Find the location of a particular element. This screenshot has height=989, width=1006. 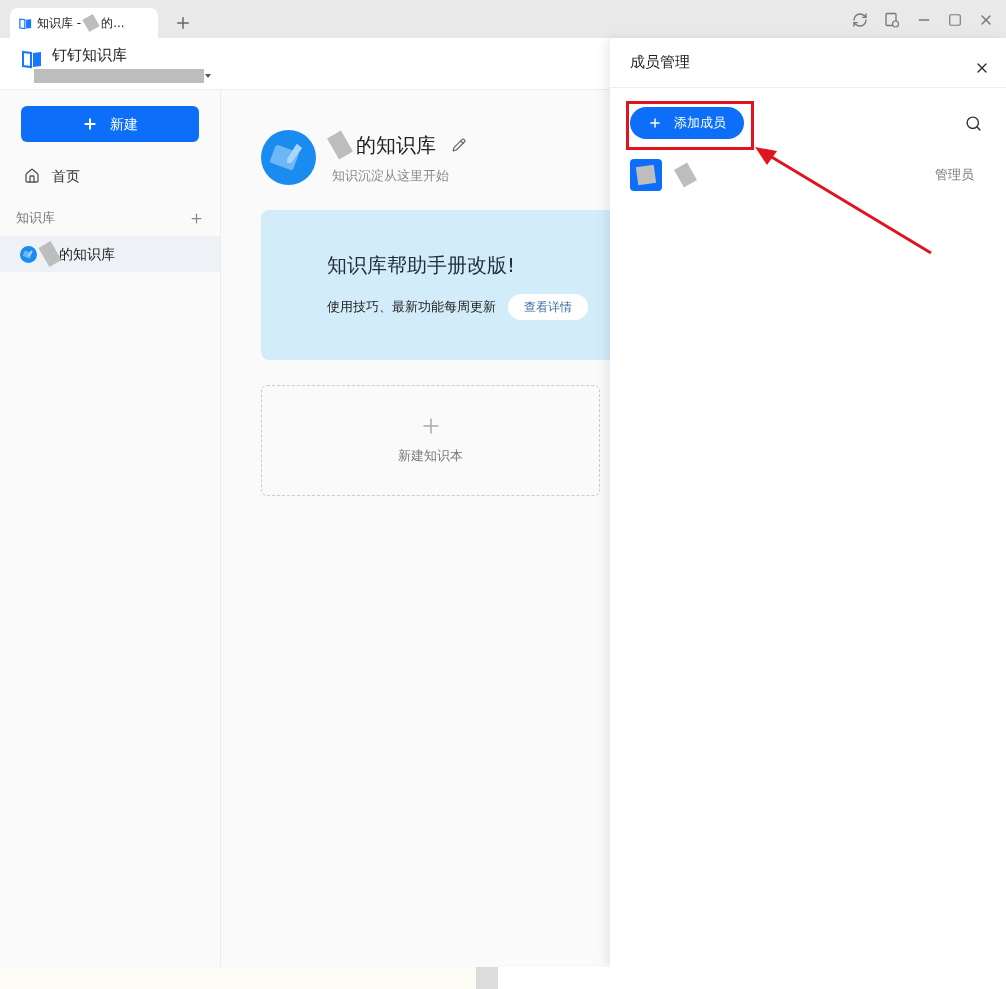

banner-text: 使用技巧、最新功能每周更新 is located at coordinates (411, 306).